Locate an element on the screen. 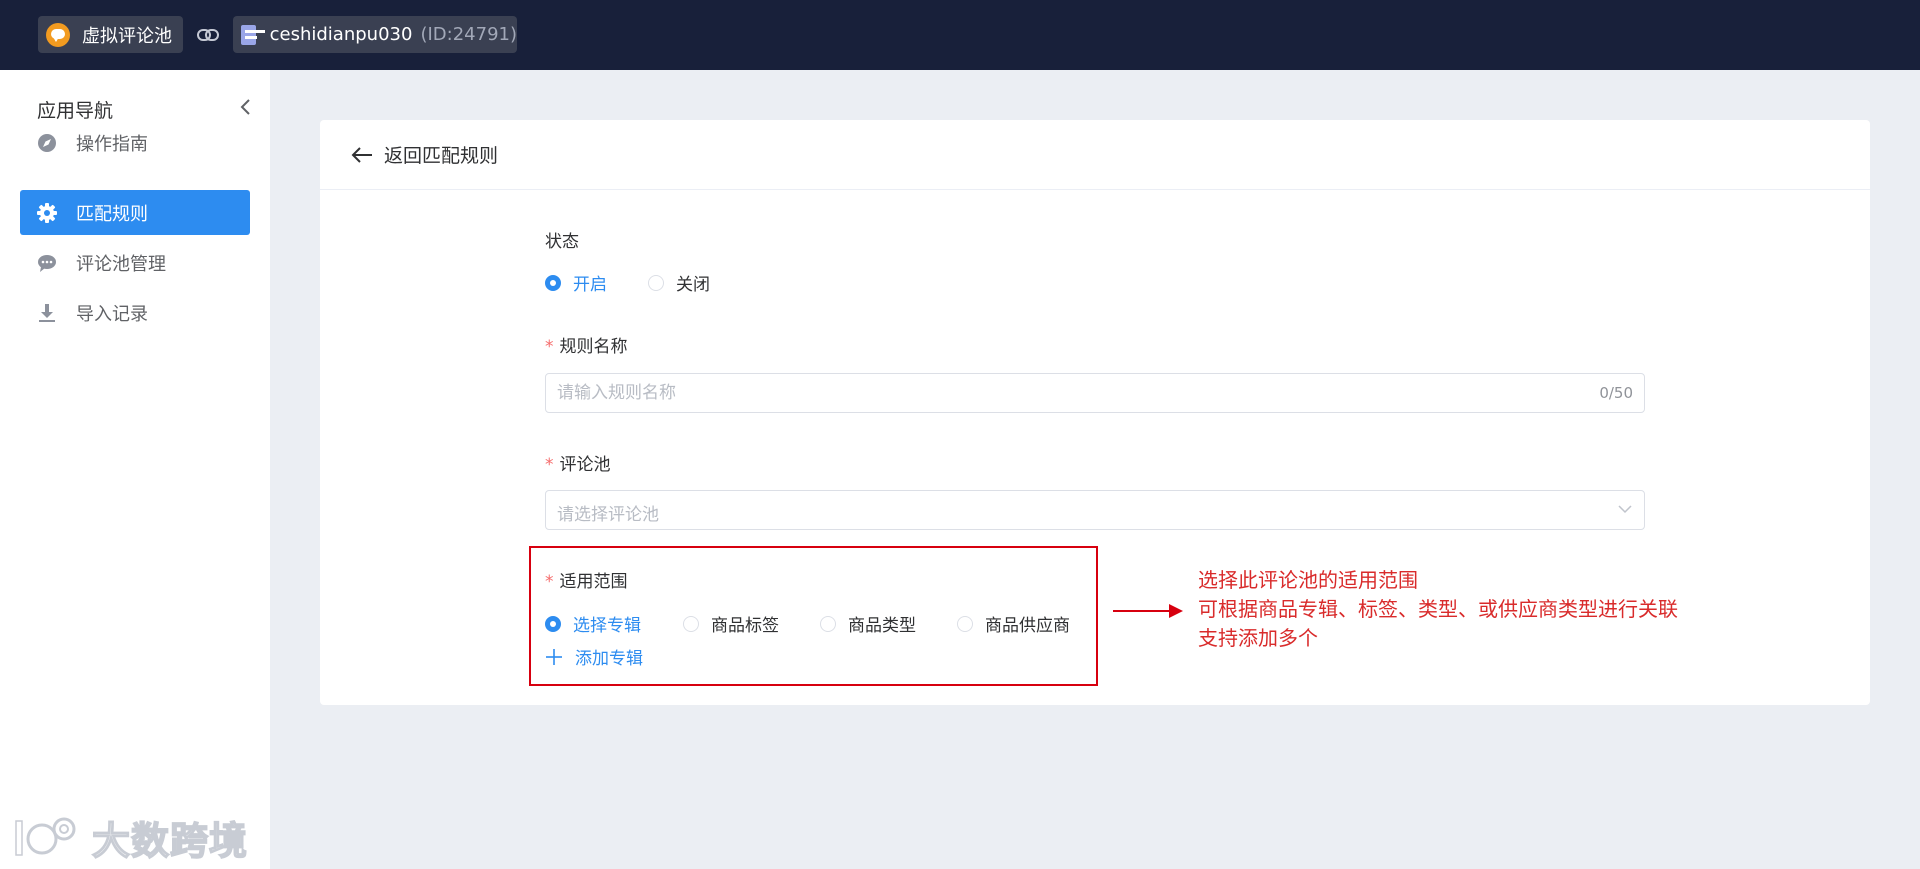  compass-icon is located at coordinates (47, 143).